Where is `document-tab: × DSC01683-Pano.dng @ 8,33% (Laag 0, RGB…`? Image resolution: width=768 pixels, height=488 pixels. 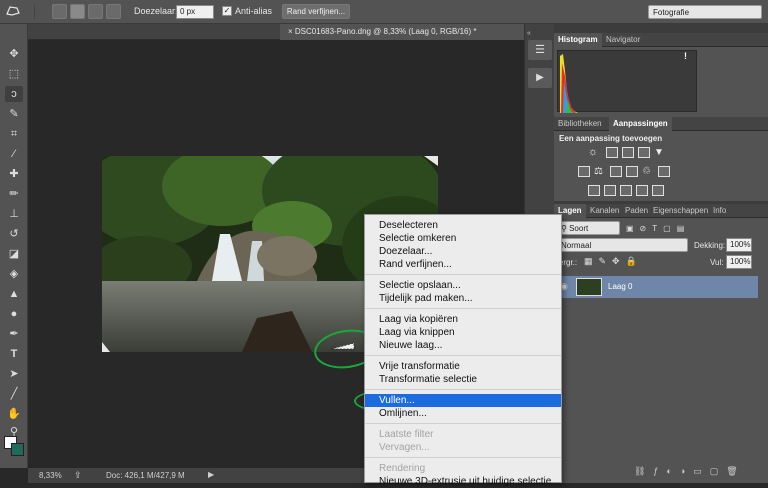
document-tab: × DSC01683-Pano.dng @ 8,33% (Laag 0, RGB… is located at coordinates (402, 32).